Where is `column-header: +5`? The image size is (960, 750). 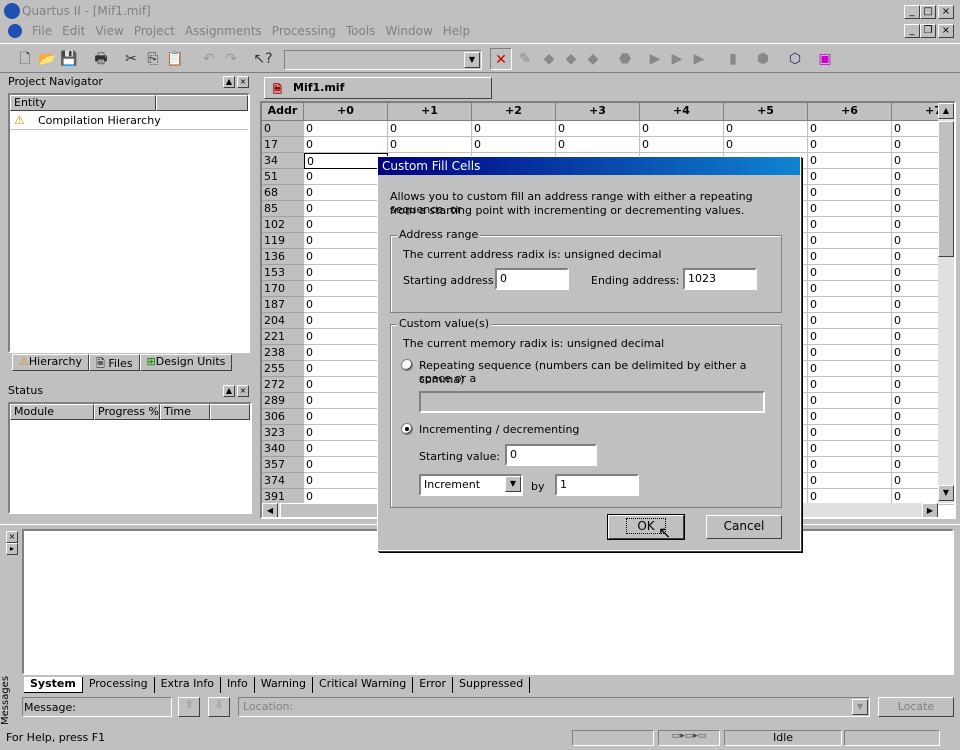 column-header: +5 is located at coordinates (766, 112).